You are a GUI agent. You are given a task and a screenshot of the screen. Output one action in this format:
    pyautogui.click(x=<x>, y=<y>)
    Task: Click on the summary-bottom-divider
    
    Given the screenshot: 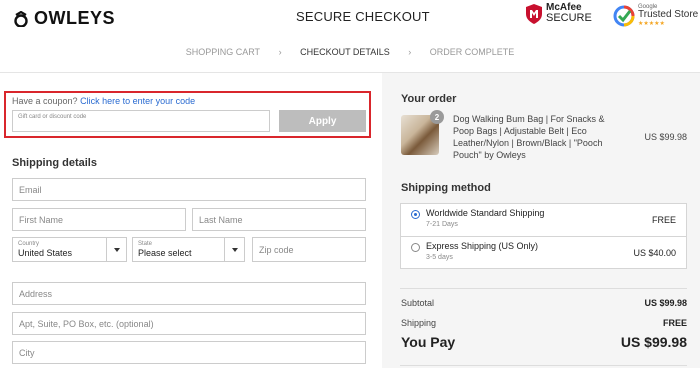 What is the action you would take?
    pyautogui.click(x=543, y=365)
    